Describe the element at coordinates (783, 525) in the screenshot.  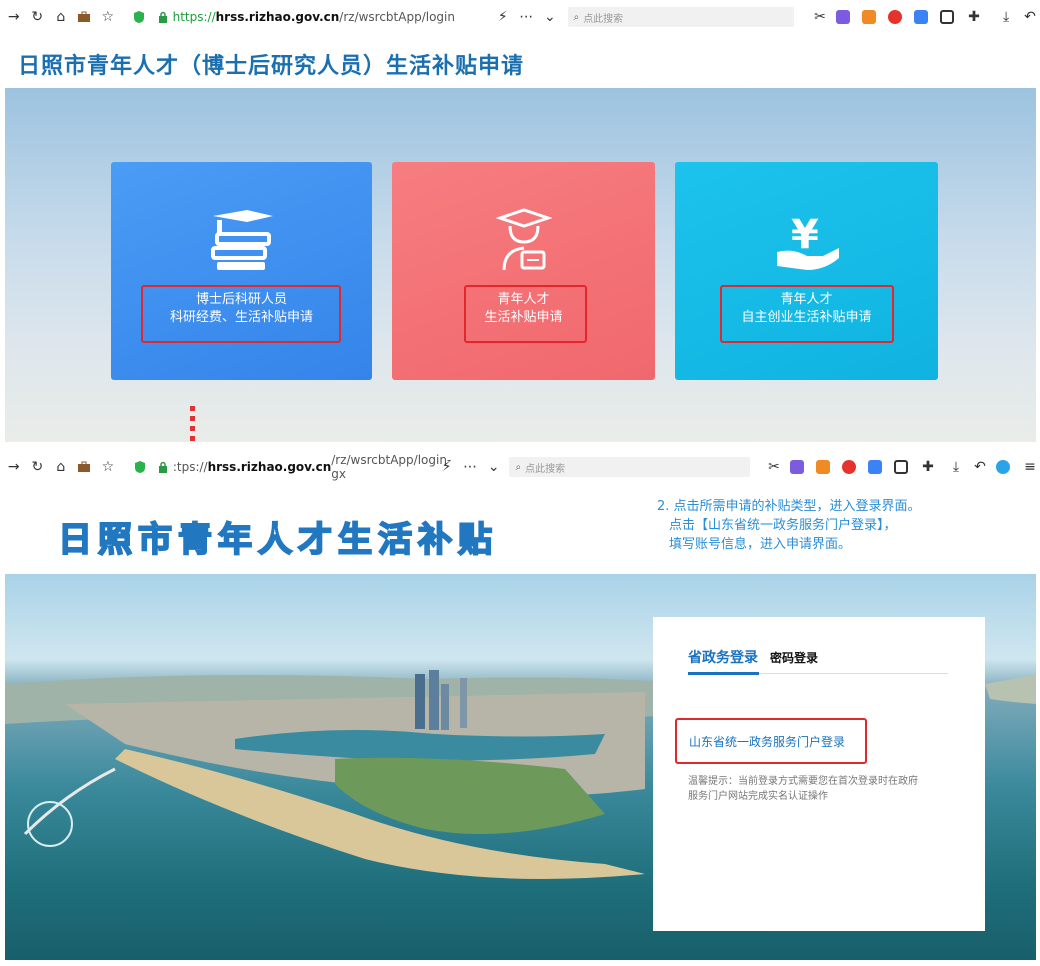
I see `instruction-line-2: 点击【山东省统一政务服务门户登录】，` at that location.